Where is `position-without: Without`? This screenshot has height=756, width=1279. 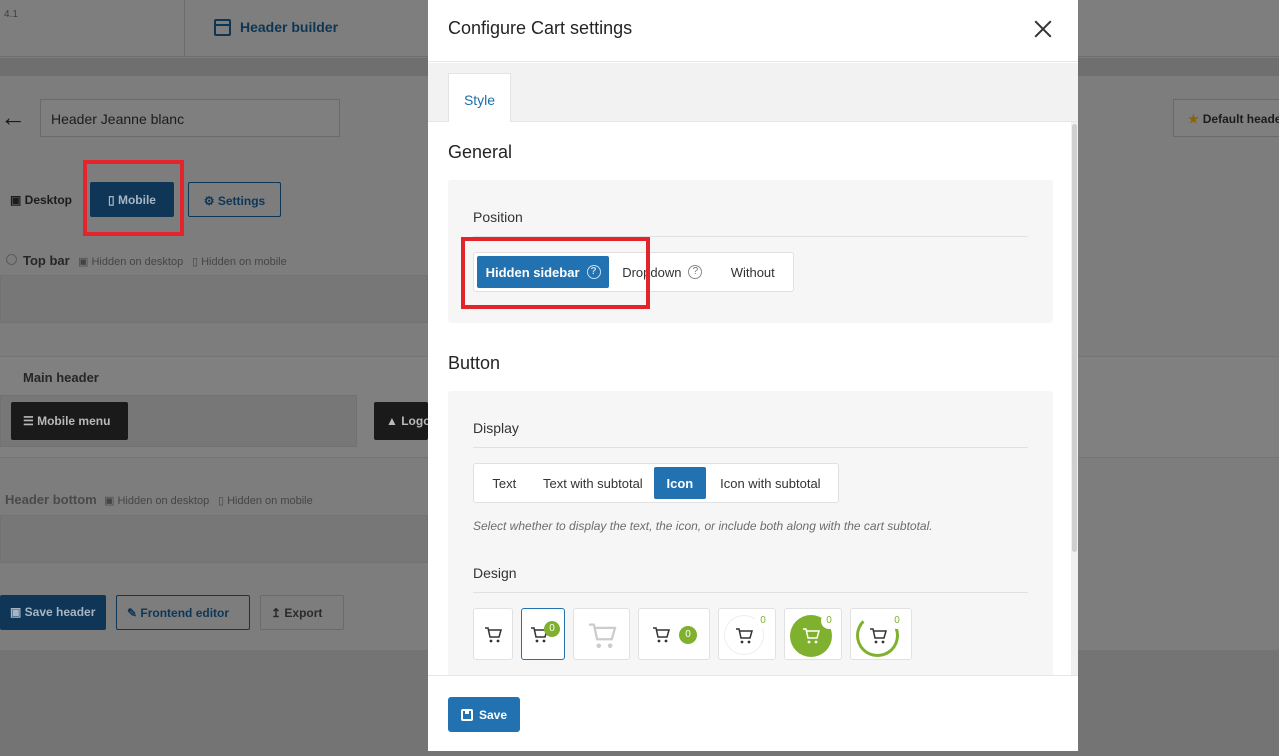 position-without: Without is located at coordinates (752, 272).